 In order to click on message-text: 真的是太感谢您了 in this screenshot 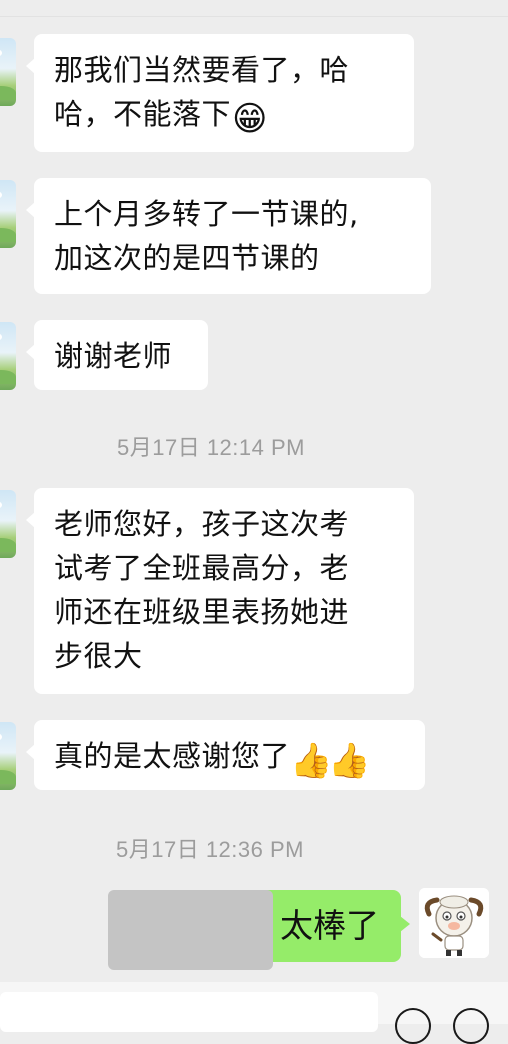, I will do `click(172, 756)`.